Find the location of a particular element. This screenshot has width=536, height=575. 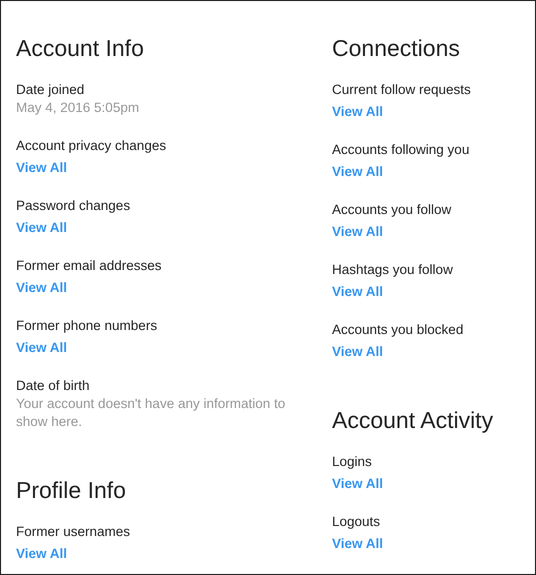

field-label: Date joined is located at coordinates (51, 90).